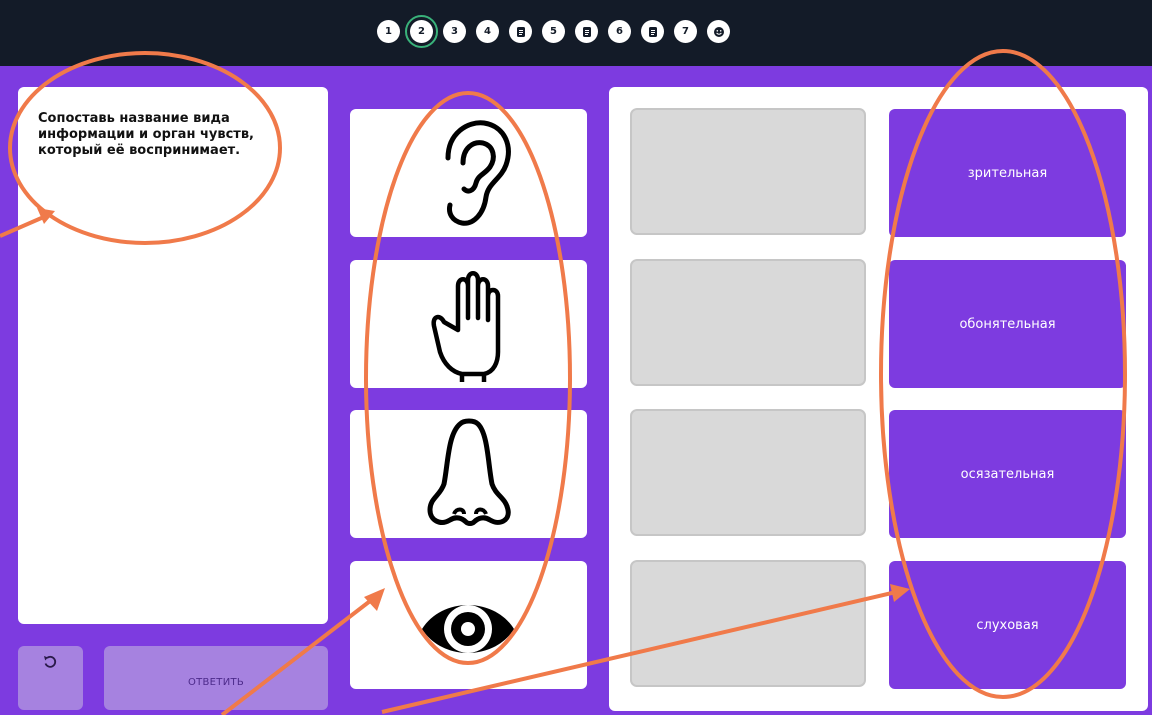 This screenshot has height=715, width=1152. What do you see at coordinates (487, 31) in the screenshot?
I see `nav-item-4: 4` at bounding box center [487, 31].